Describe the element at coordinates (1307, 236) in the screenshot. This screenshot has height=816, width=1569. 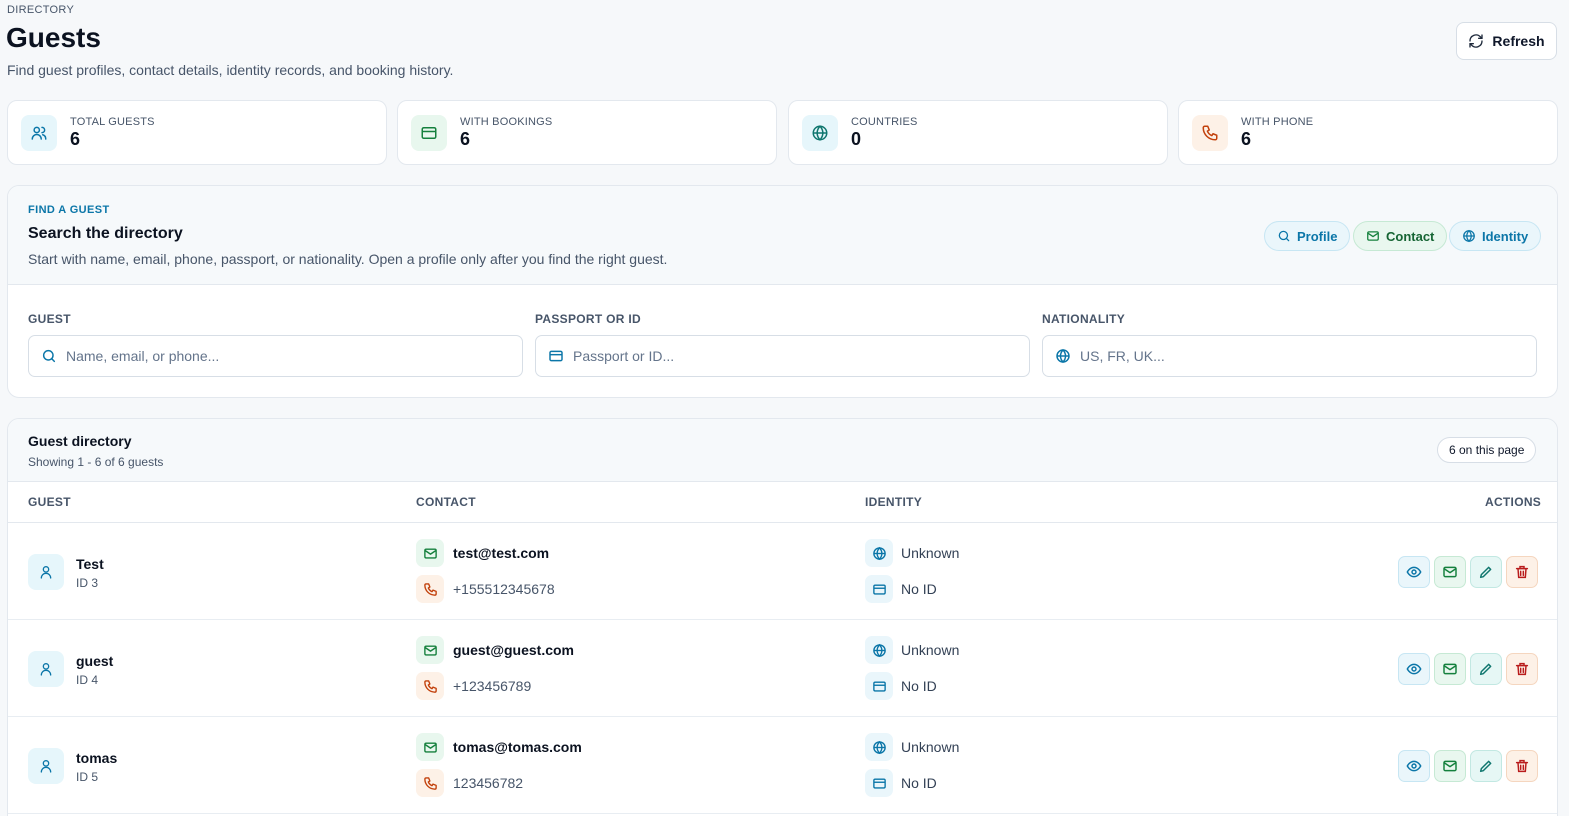
I see `profile-filter-pill: Profile` at that location.